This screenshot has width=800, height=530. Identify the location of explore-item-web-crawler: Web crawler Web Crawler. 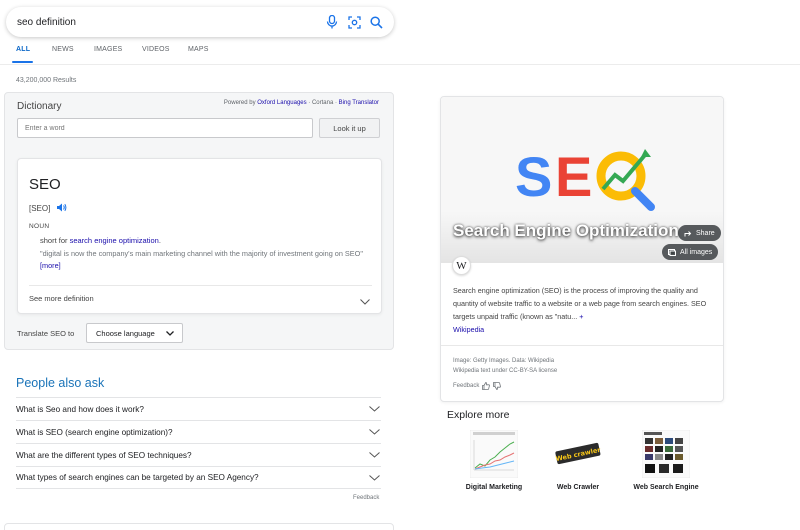
(578, 461).